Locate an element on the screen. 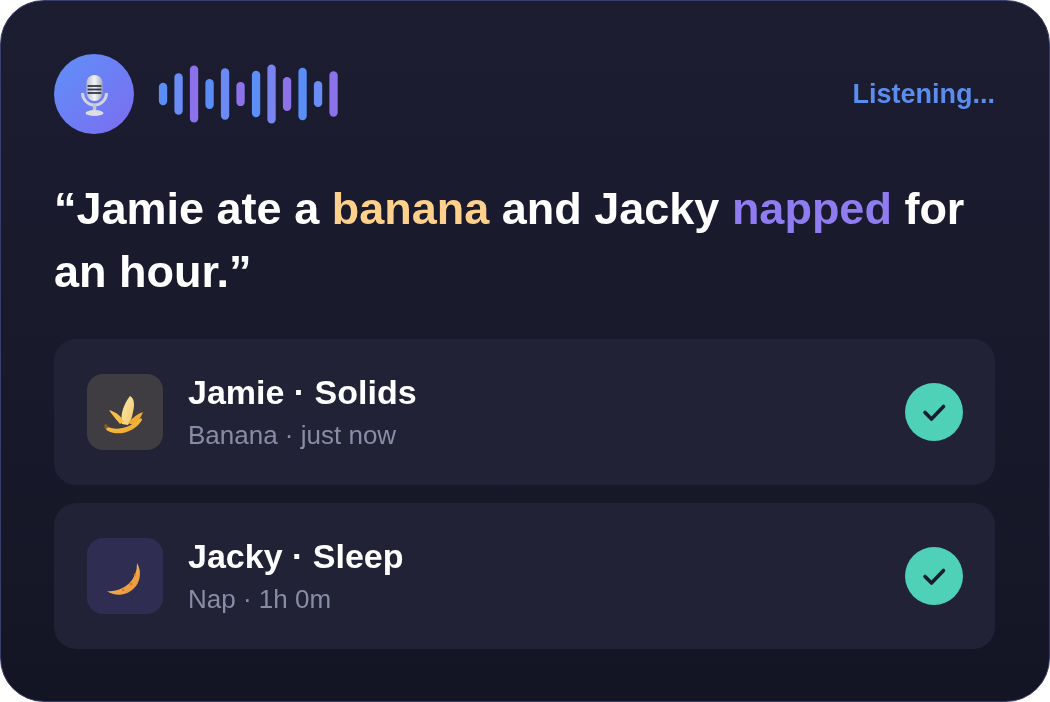  entry-title: Jacky · Sleep is located at coordinates (296, 557).